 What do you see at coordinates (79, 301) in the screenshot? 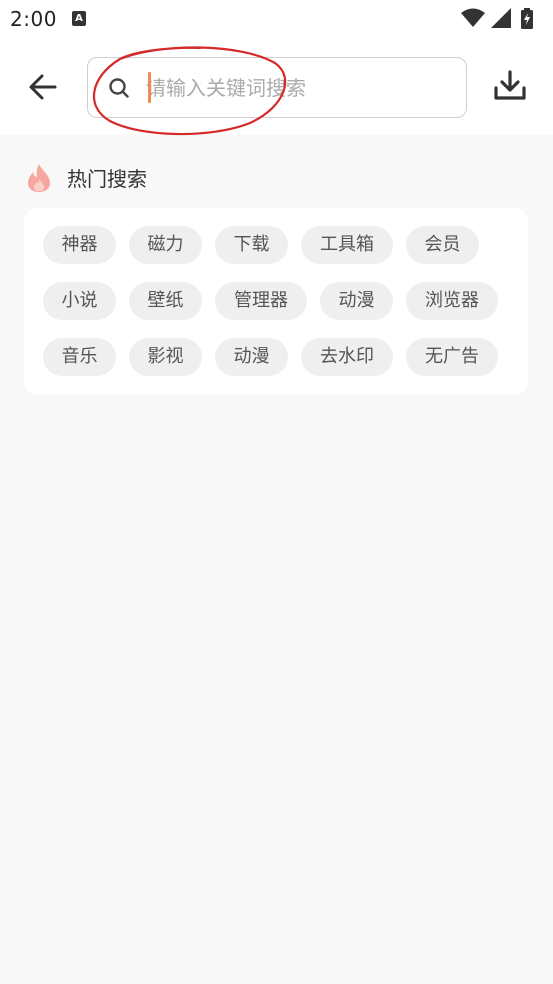
I see `hot-tag: 小说` at bounding box center [79, 301].